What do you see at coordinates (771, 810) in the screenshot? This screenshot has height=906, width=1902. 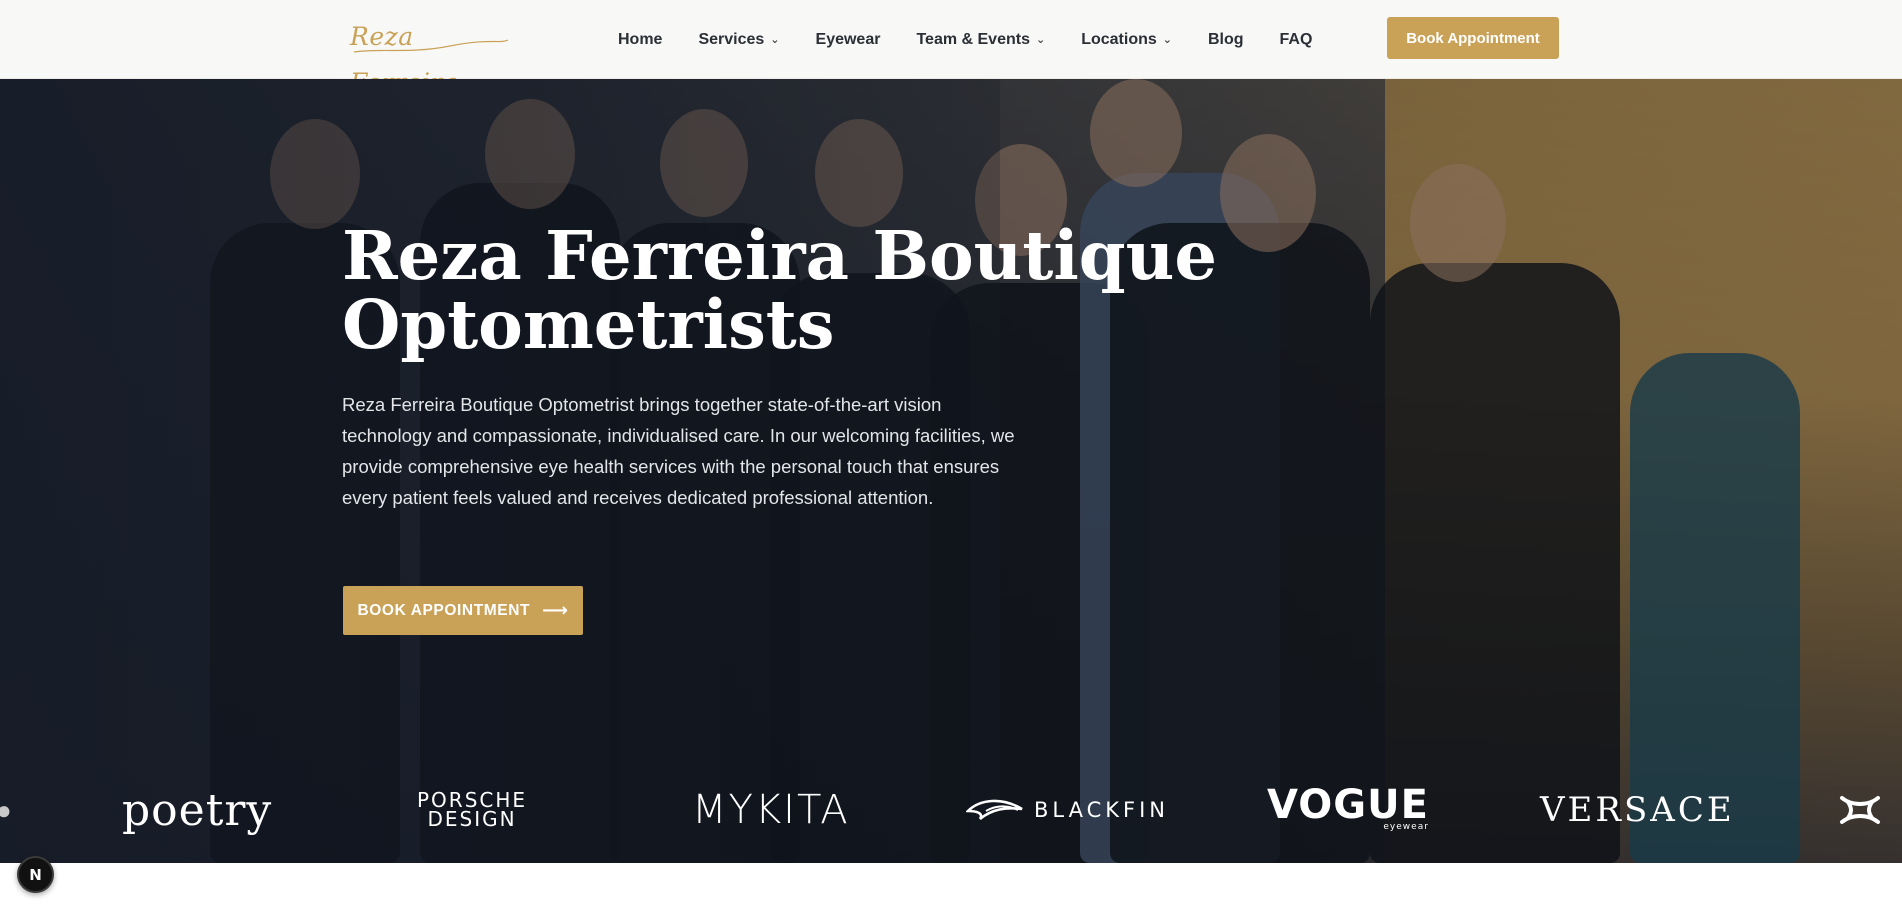 I see `brand-logo-mykita: MYKITA` at bounding box center [771, 810].